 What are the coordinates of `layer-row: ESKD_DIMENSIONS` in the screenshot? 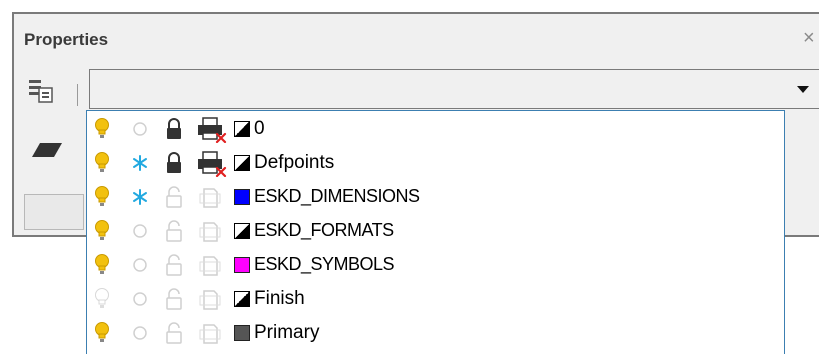 It's located at (435, 197).